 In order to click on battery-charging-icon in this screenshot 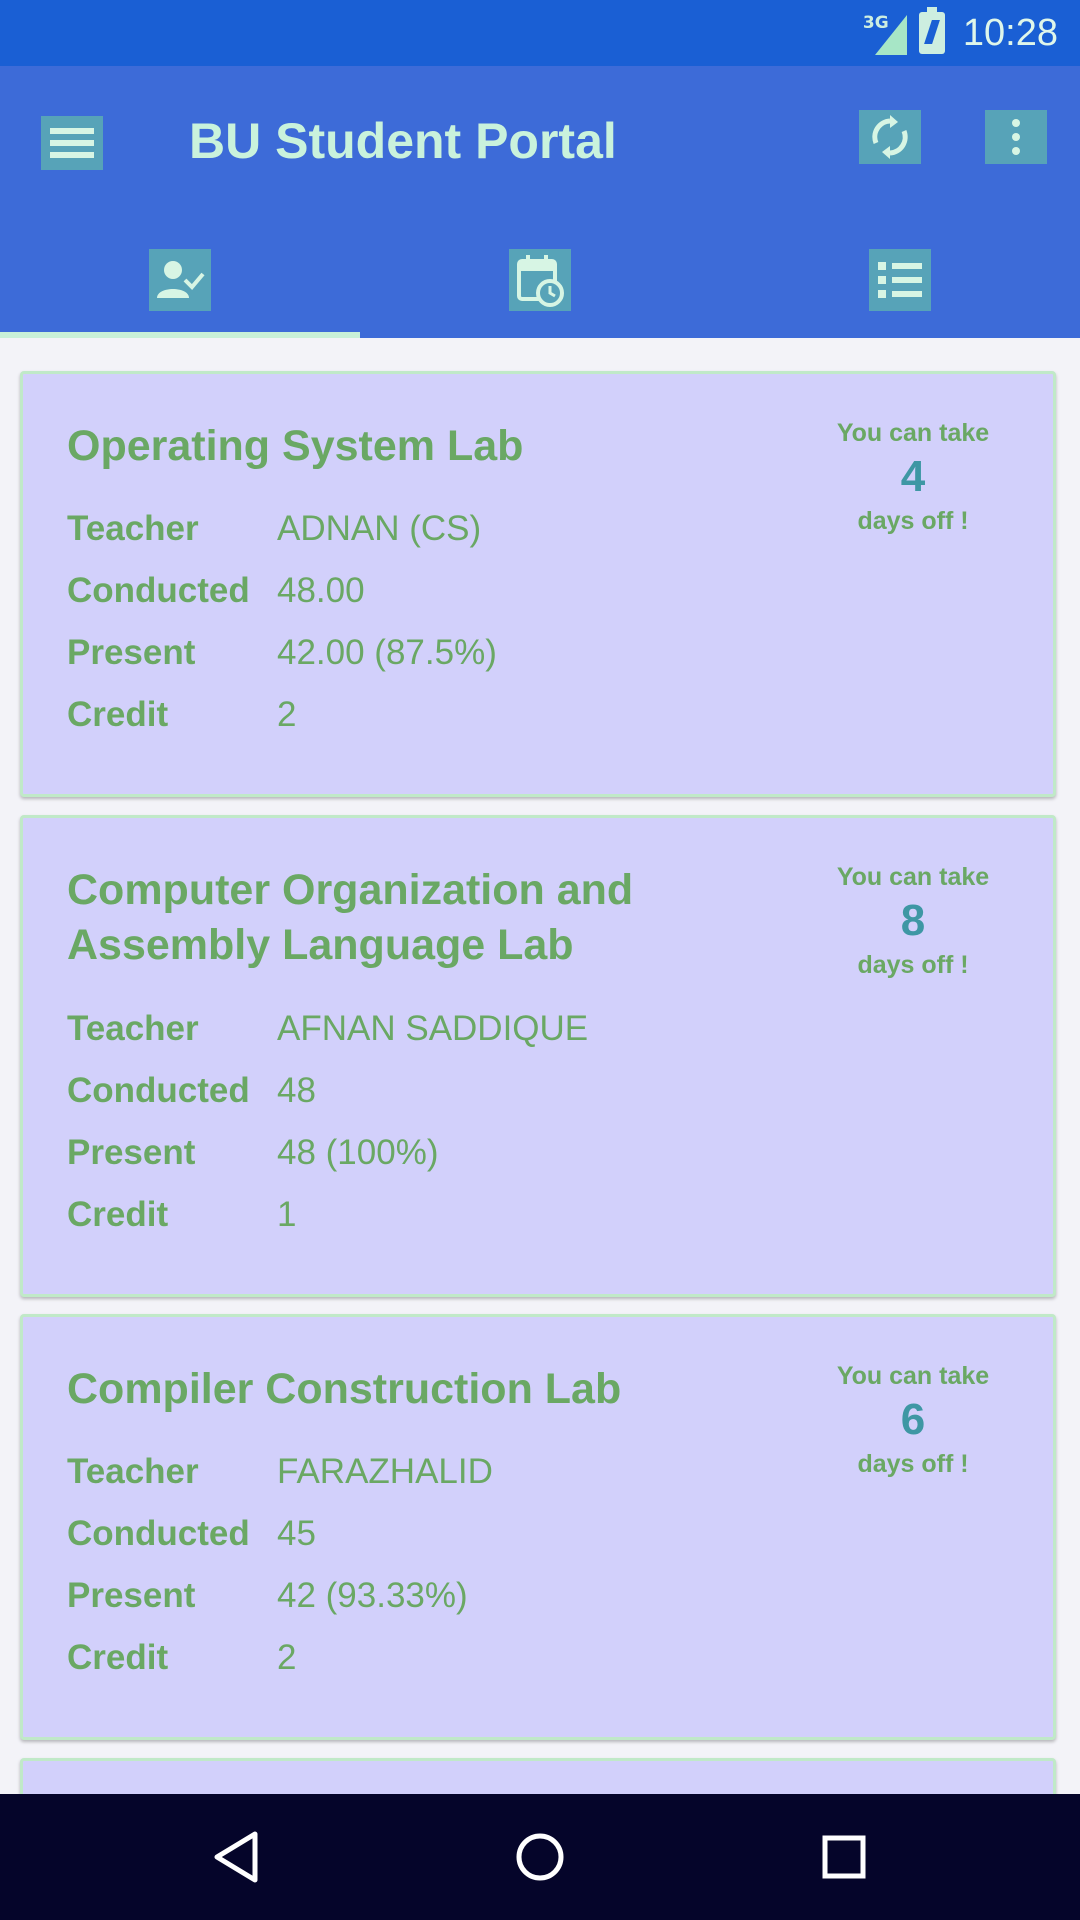, I will do `click(931, 30)`.